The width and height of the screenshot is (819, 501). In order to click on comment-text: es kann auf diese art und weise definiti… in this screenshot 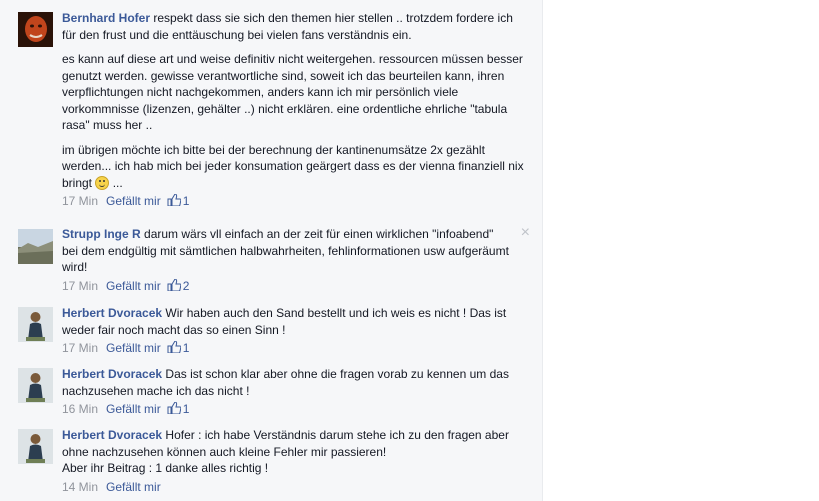, I will do `click(292, 92)`.